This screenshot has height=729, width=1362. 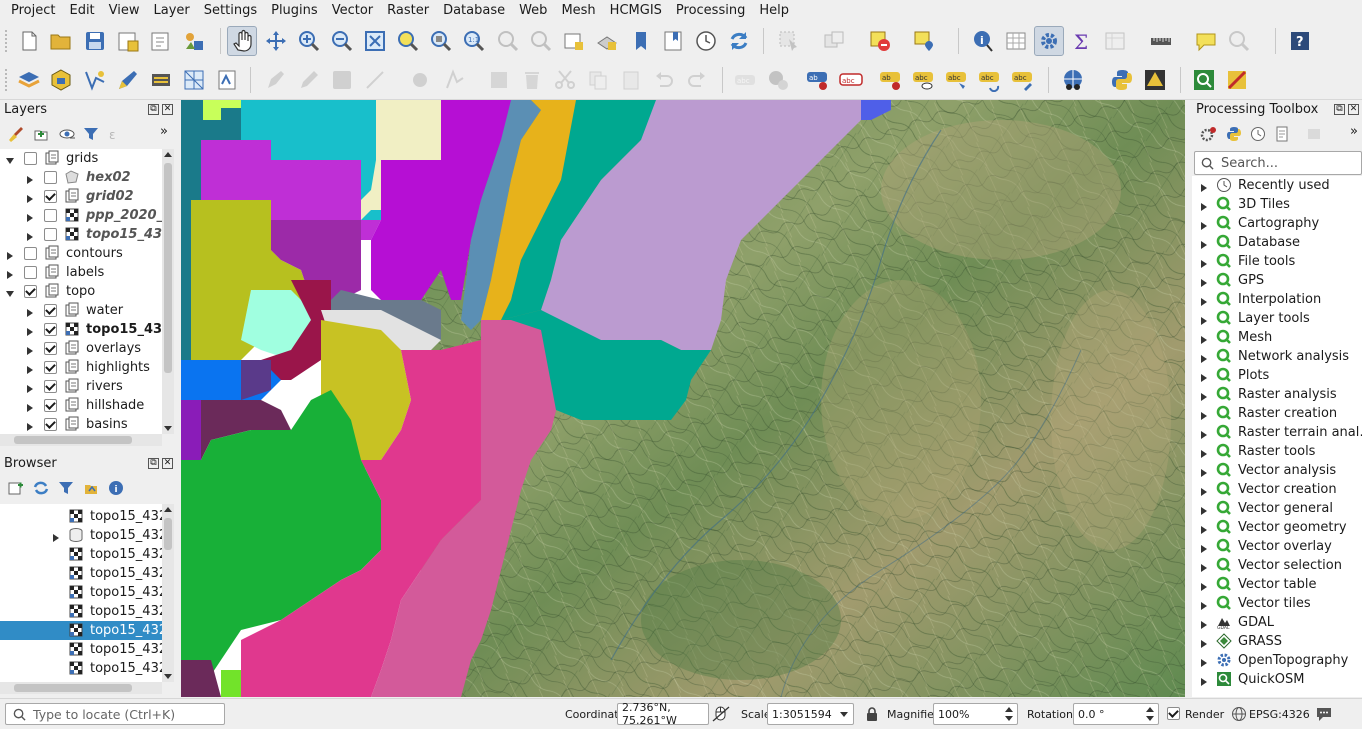 I want to click on toolbox-item: Raster creation, so click(x=1276, y=413).